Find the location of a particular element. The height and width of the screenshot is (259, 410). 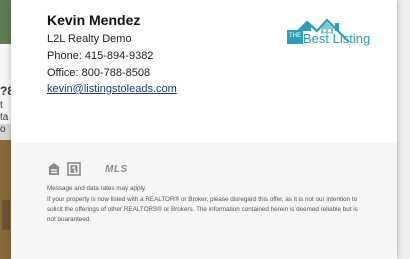

logo-text: Best Listing is located at coordinates (337, 38).